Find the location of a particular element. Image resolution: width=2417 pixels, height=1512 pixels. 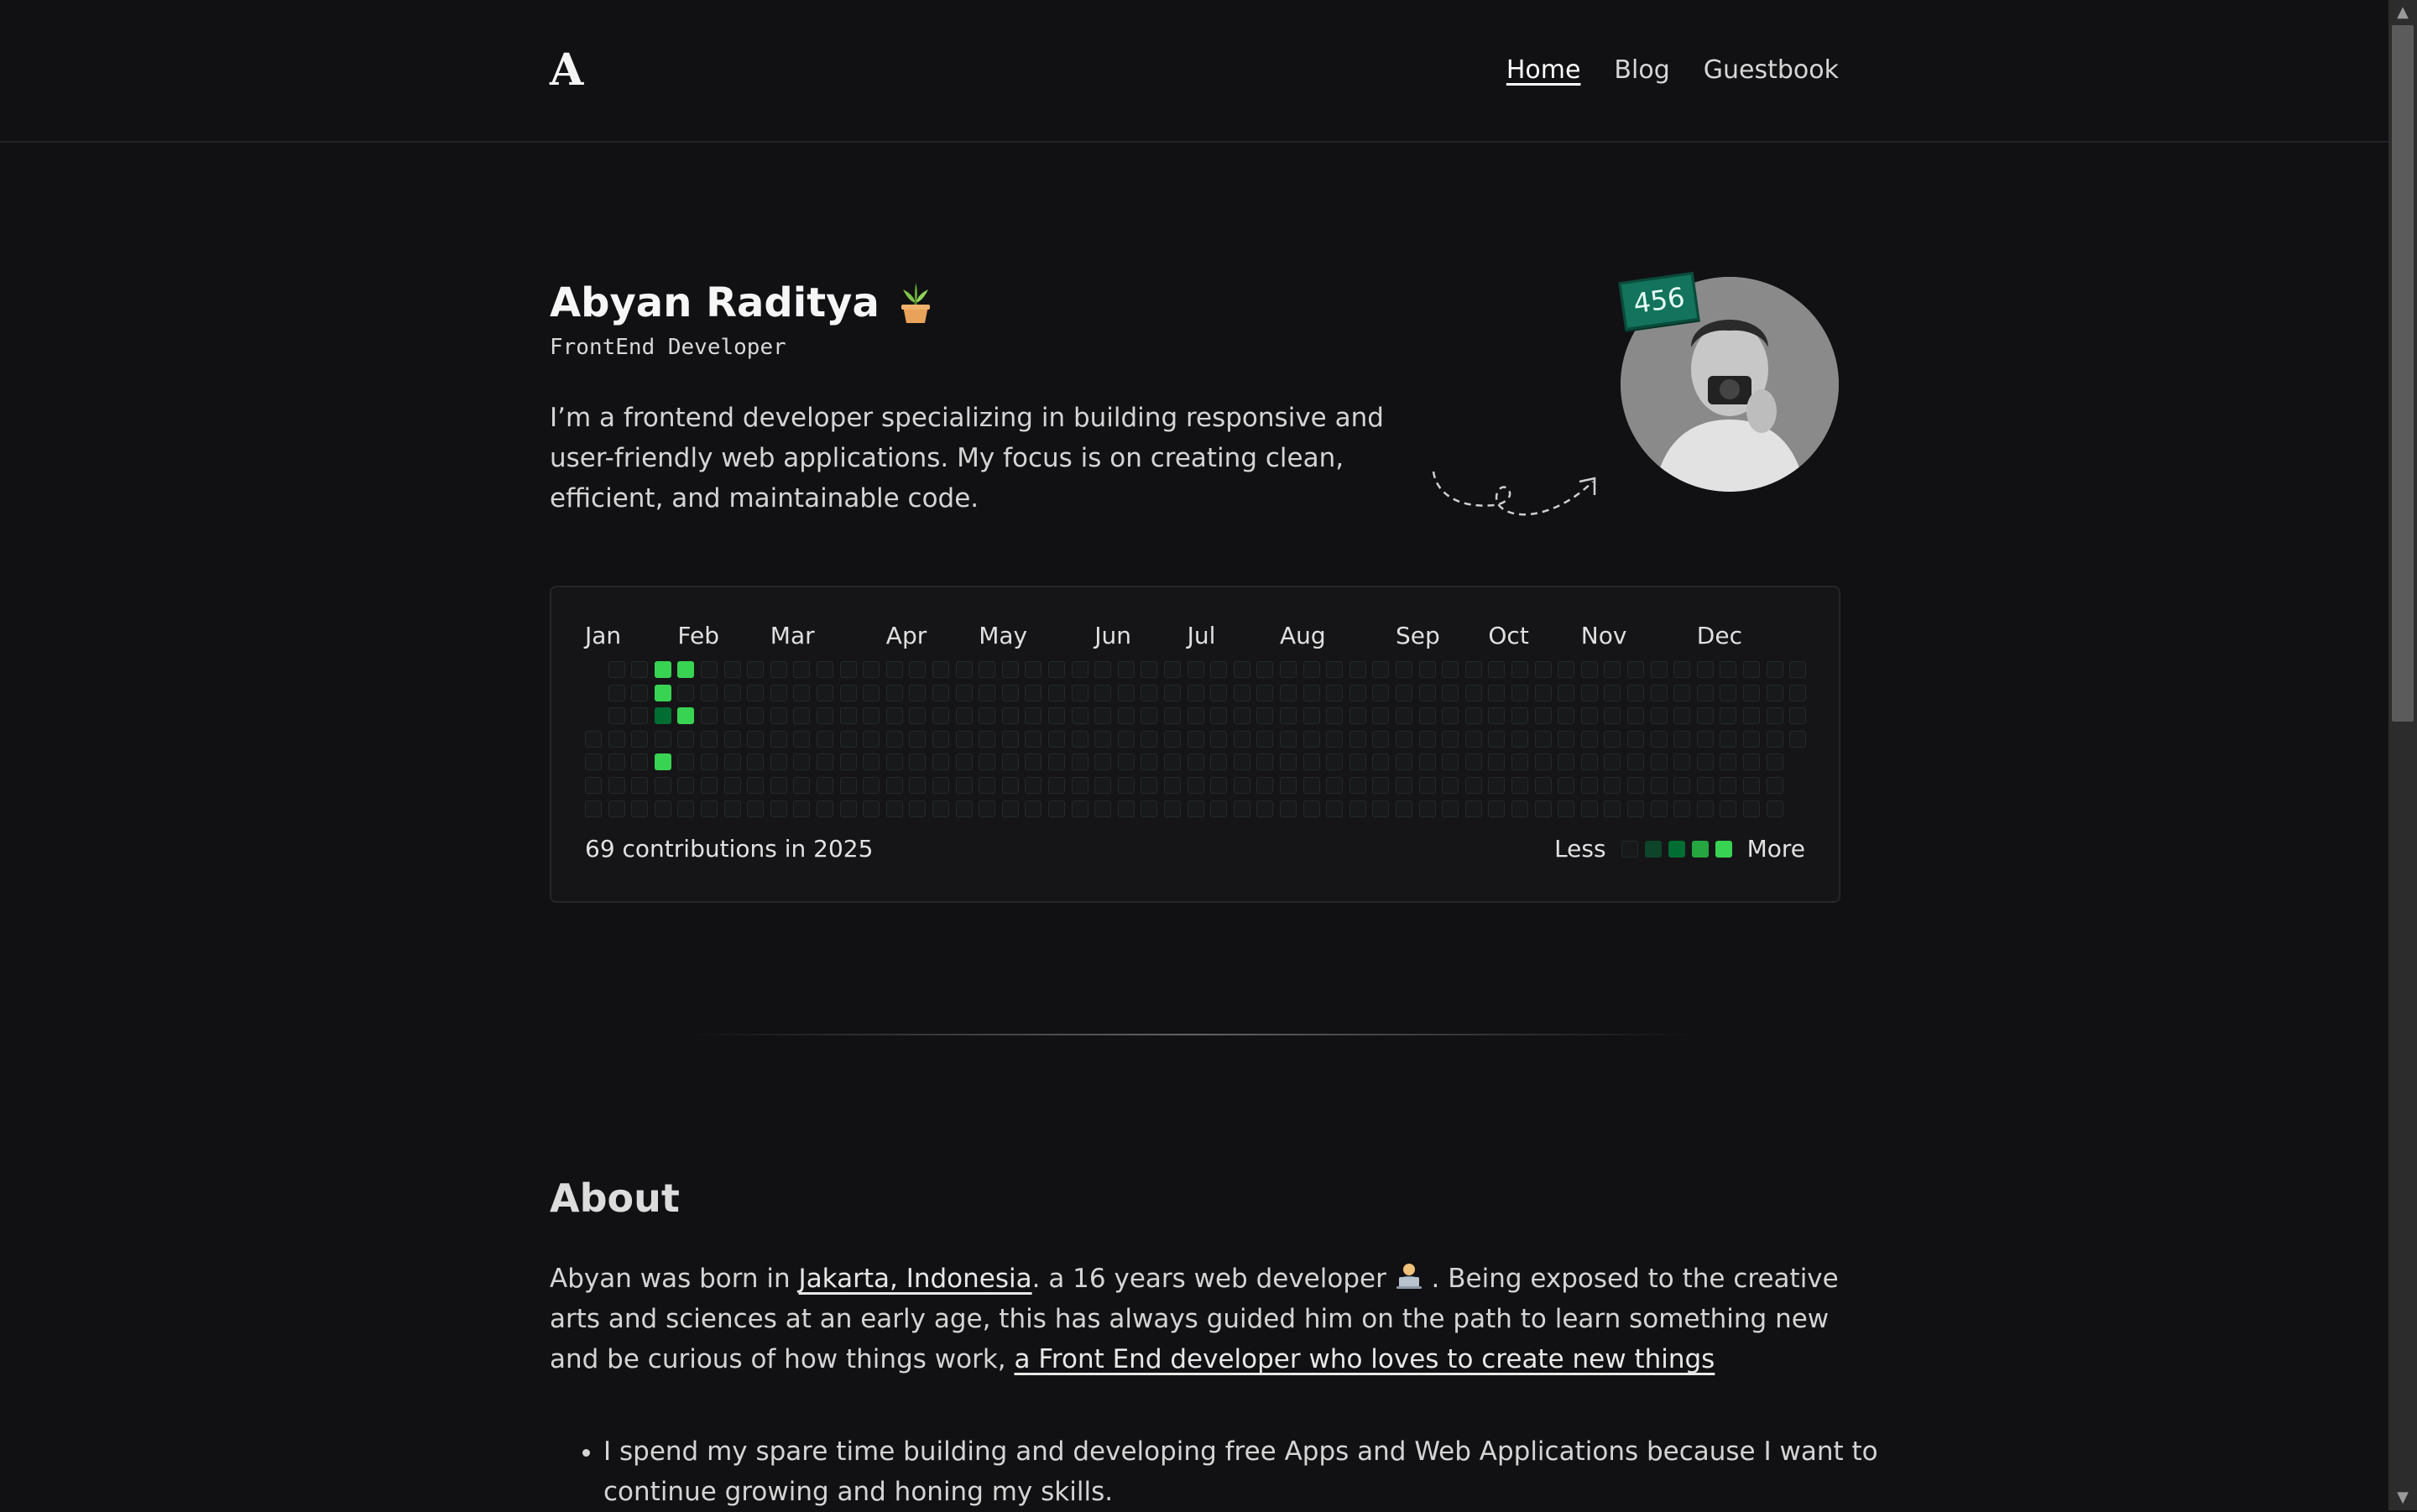

nav-blog: Blog is located at coordinates (1641, 71).